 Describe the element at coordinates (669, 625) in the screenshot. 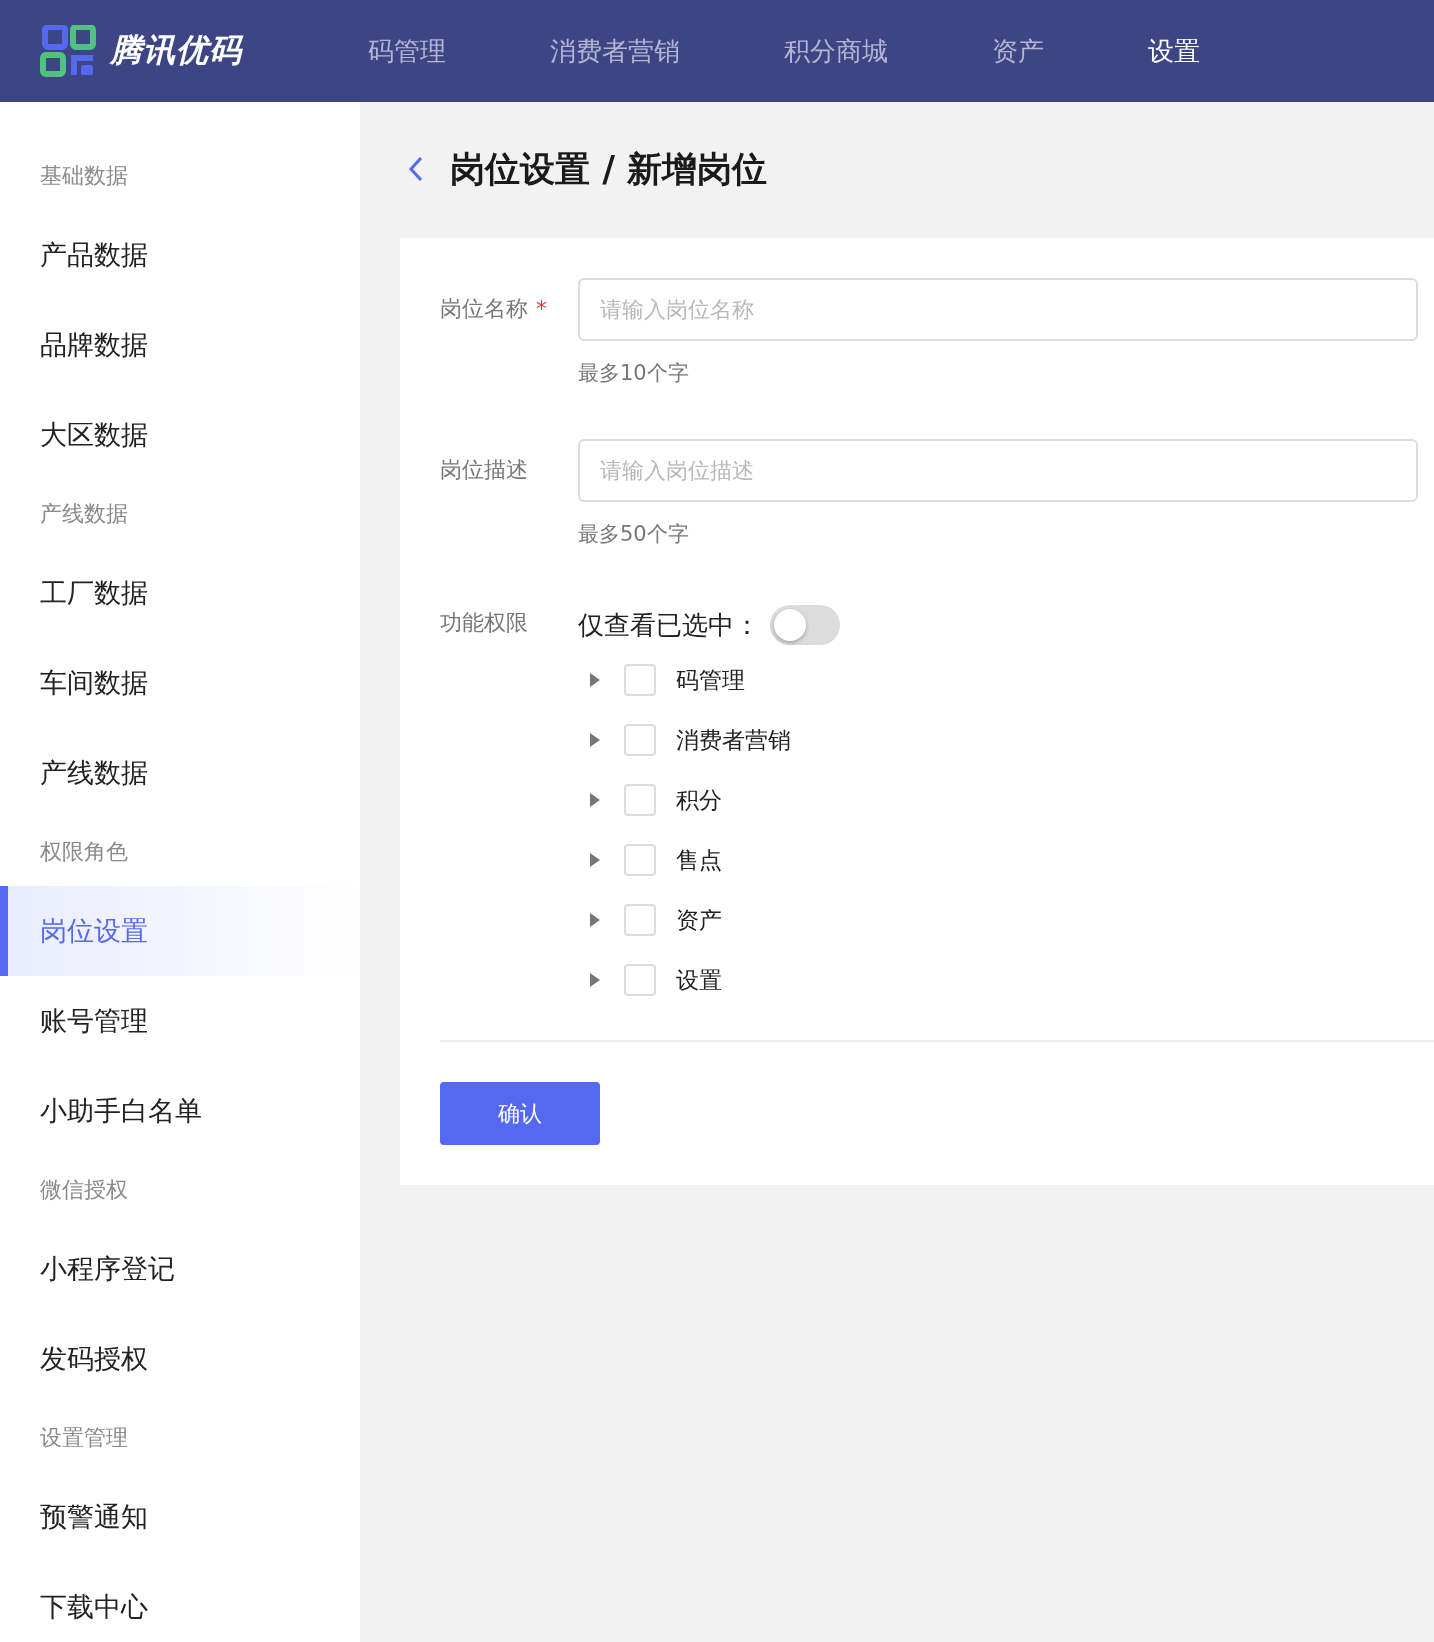

I see `filter-label: 仅查看已选中：` at that location.